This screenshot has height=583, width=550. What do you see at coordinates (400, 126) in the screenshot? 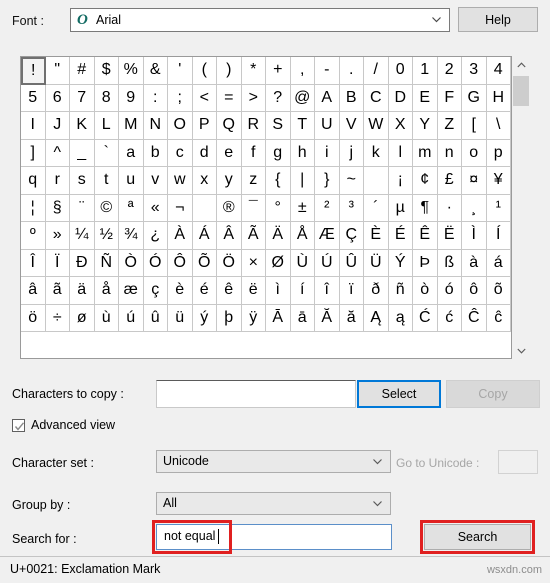
I see `character-cell: X` at bounding box center [400, 126].